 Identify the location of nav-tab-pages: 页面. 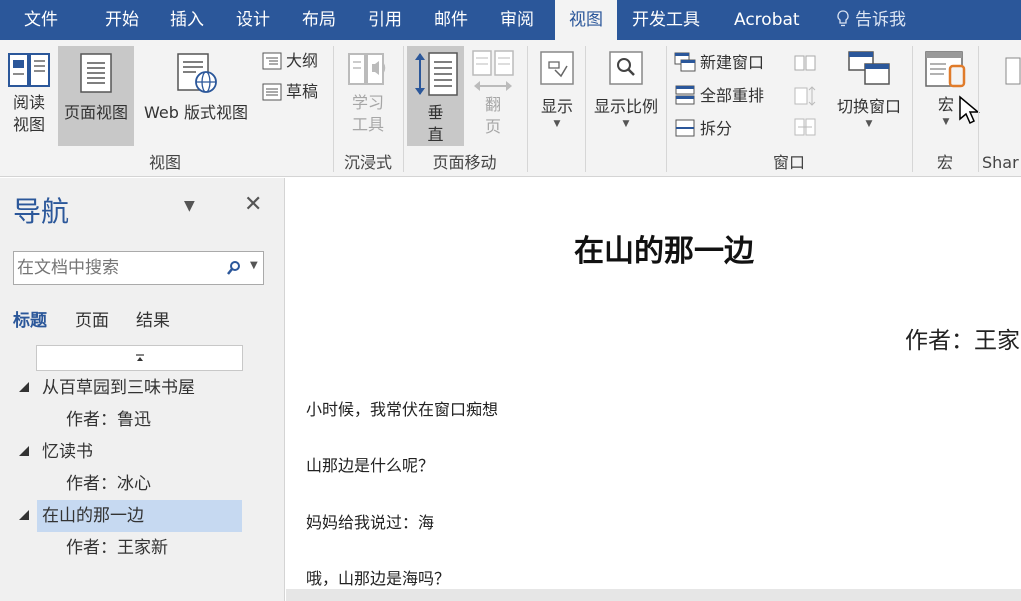
(92, 318).